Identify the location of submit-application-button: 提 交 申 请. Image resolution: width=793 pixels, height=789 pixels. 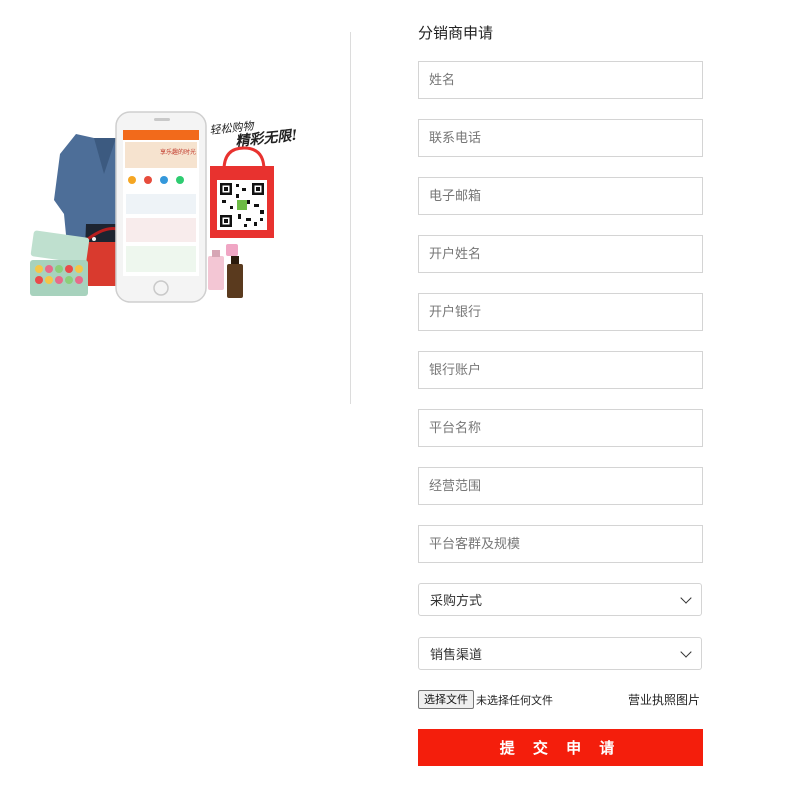
(560, 747).